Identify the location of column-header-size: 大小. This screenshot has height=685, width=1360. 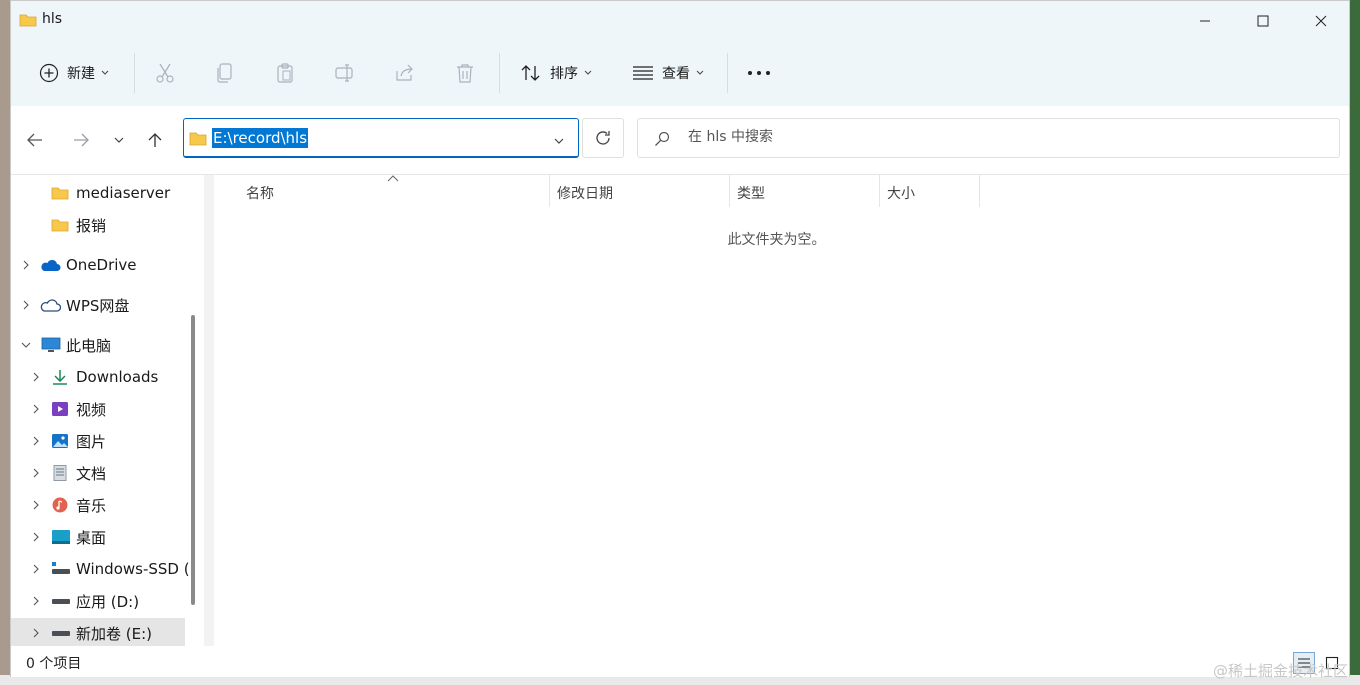
(932, 193).